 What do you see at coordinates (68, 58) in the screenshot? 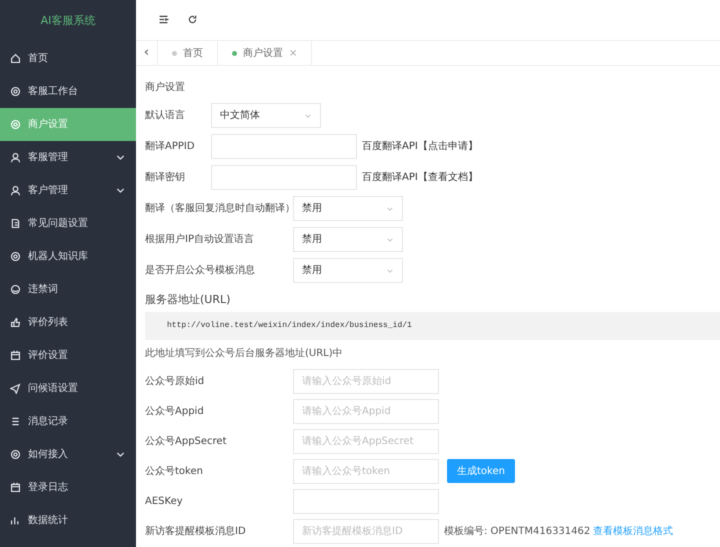
I see `sidebar-item: 首页` at bounding box center [68, 58].